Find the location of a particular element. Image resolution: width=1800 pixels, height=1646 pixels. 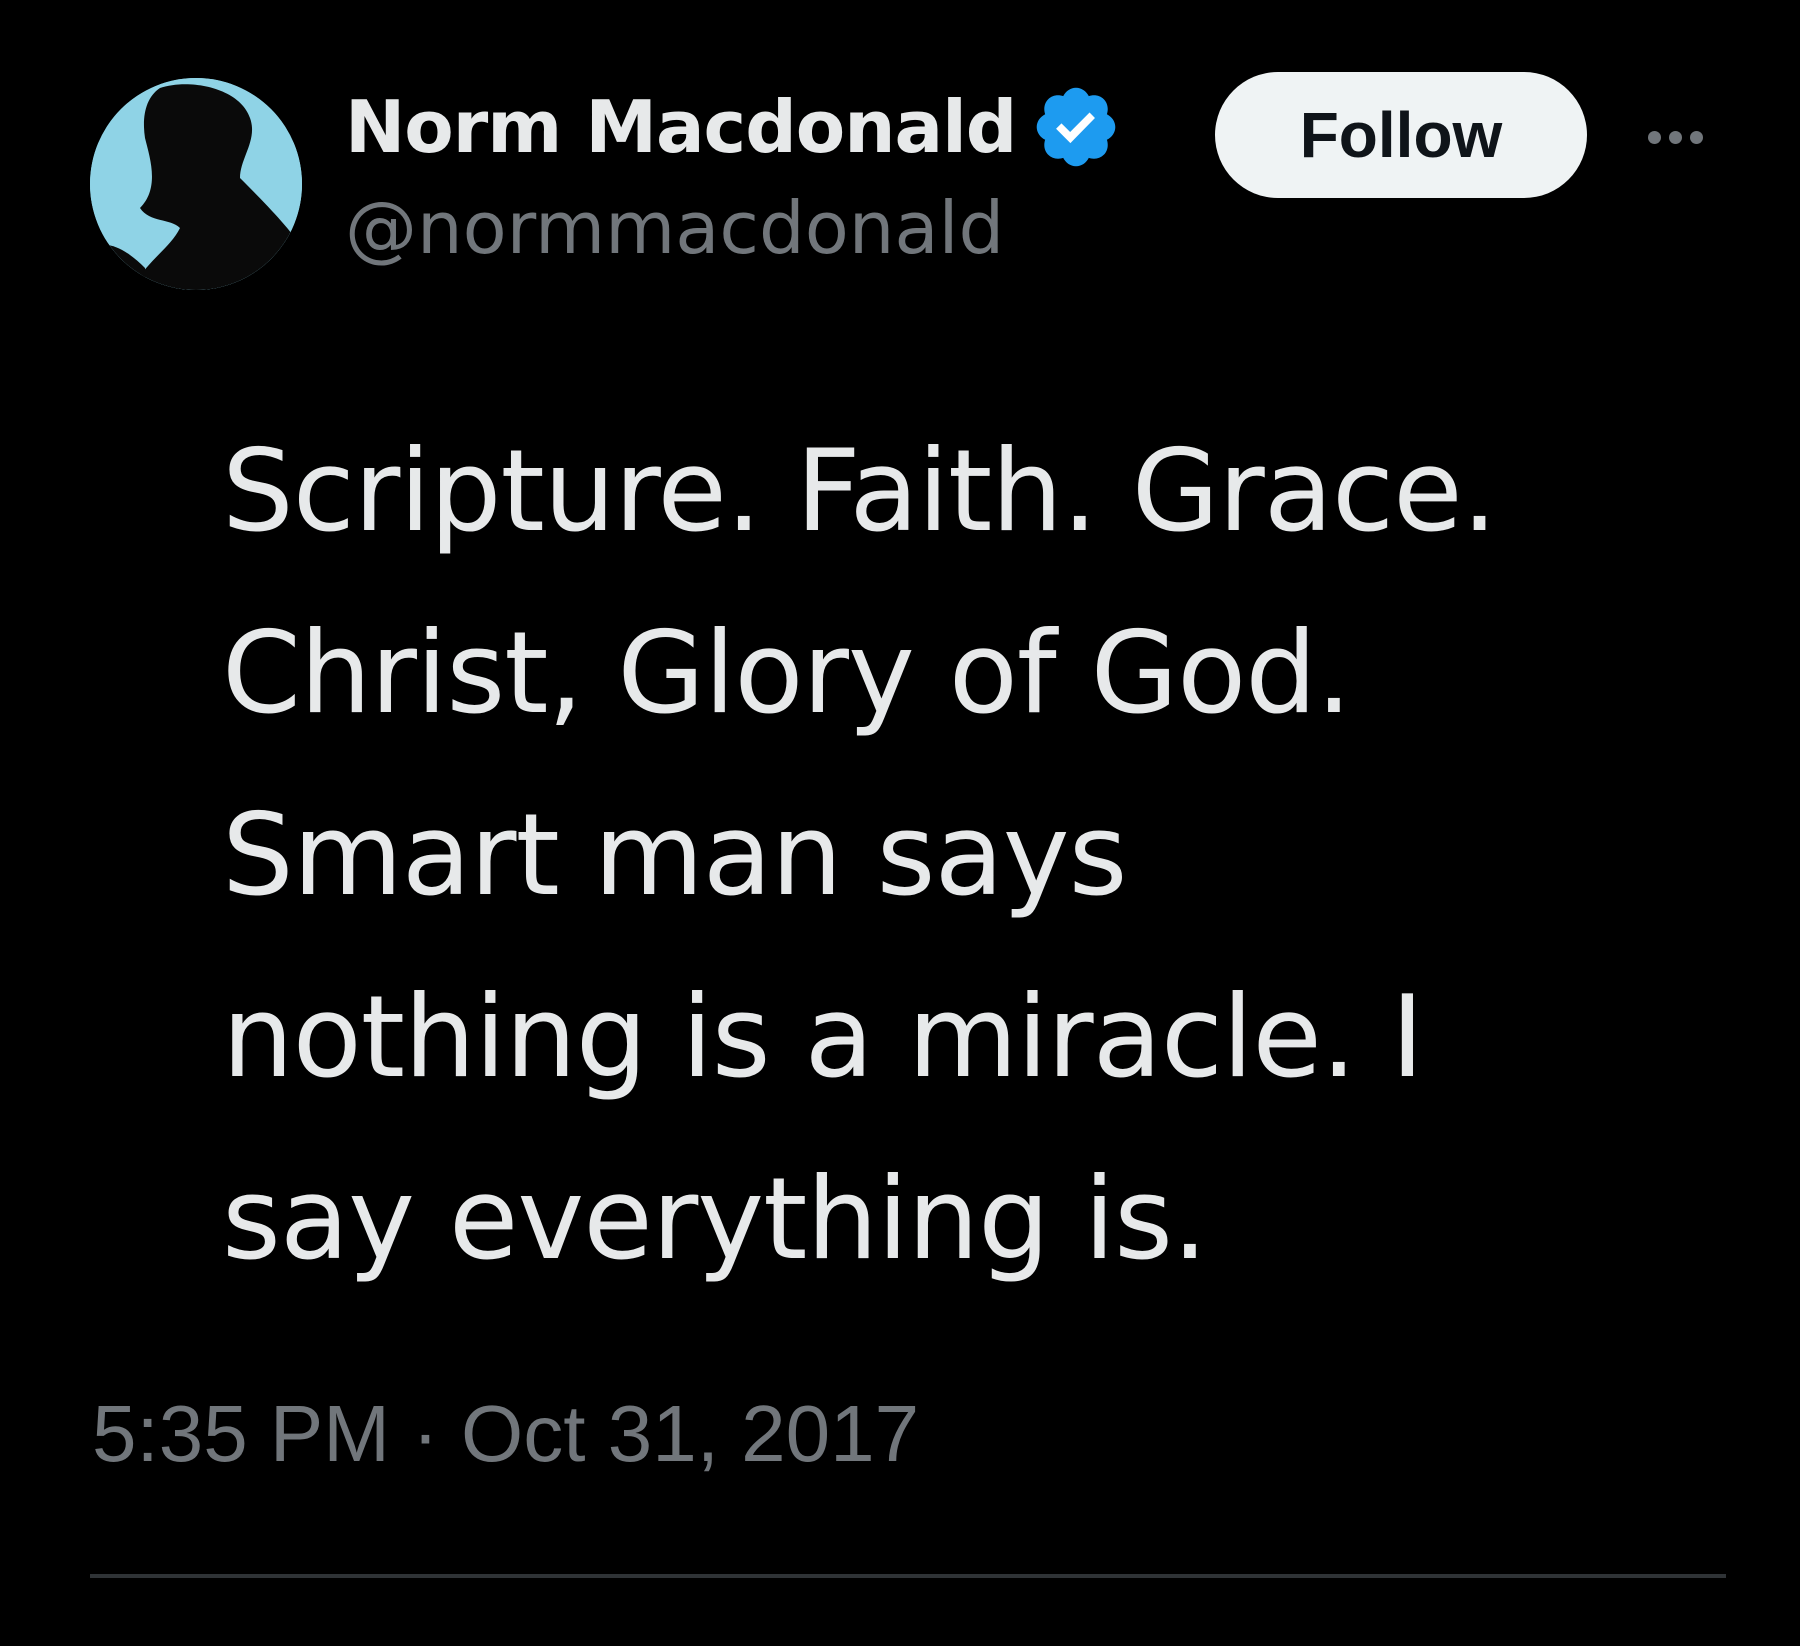

verified-badge-icon is located at coordinates (1076, 127).